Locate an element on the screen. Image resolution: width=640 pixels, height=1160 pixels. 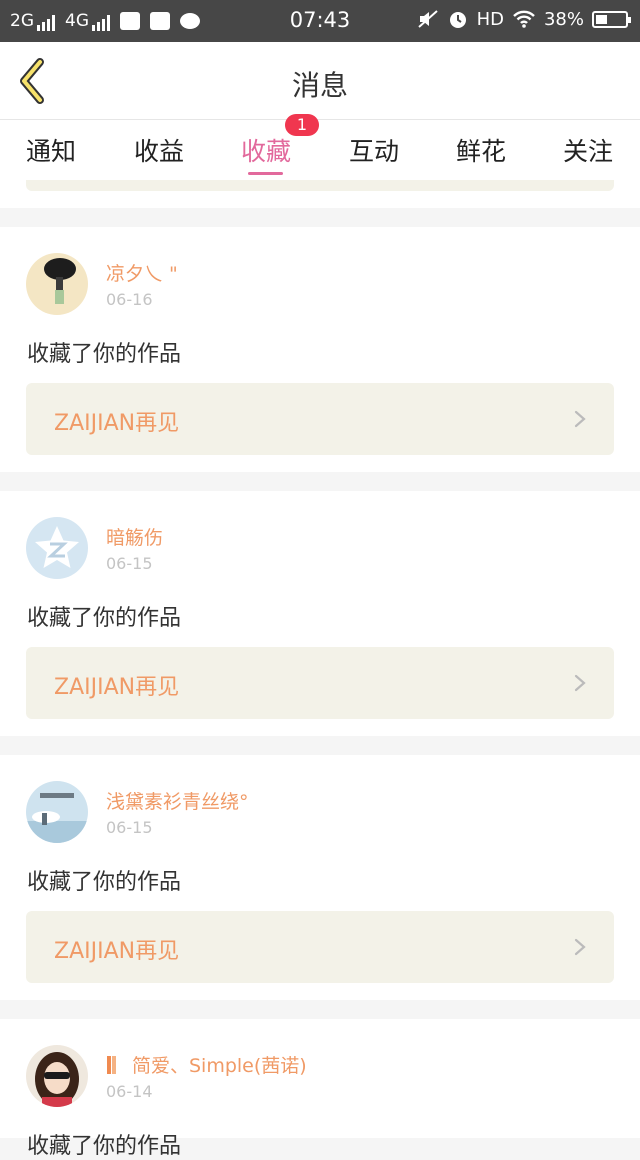
tab-following: 关注 is located at coordinates (587, 150).